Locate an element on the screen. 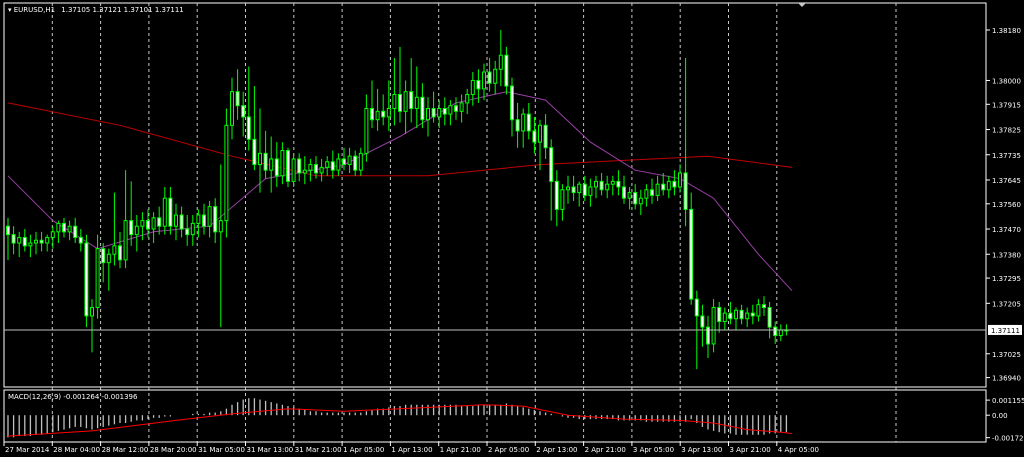  macd-label: MACD(12,26,9) -0.001264 -0.001396 is located at coordinates (73, 397).